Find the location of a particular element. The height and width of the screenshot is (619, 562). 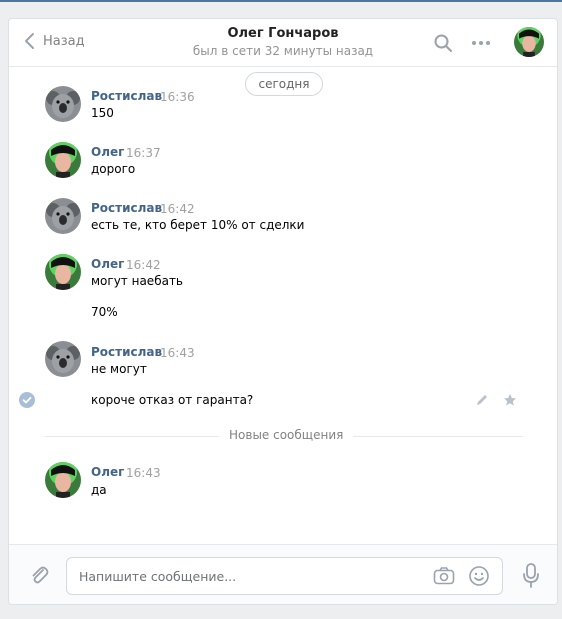

smile-icon is located at coordinates (479, 576).